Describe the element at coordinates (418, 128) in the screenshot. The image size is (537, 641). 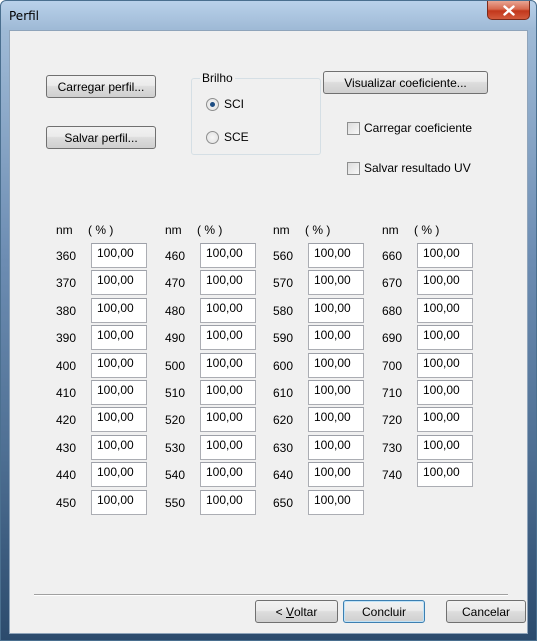
I see `load-coefficient-label: Carregar coeficiente` at that location.